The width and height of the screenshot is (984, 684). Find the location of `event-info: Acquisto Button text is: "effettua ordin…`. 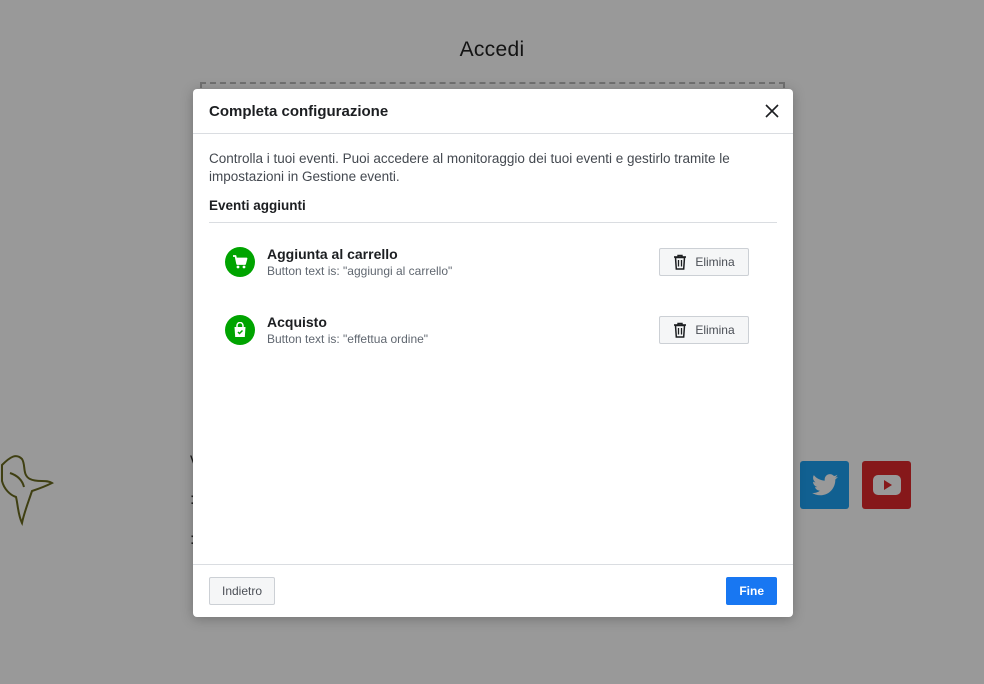

event-info: Acquisto Button text is: "effettua ordin… is located at coordinates (463, 330).